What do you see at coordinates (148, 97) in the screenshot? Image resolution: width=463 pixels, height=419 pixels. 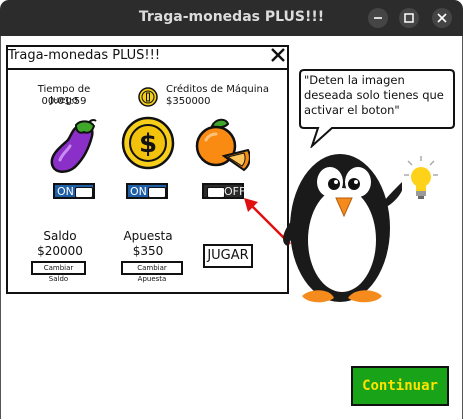 I see `coin-icon` at bounding box center [148, 97].